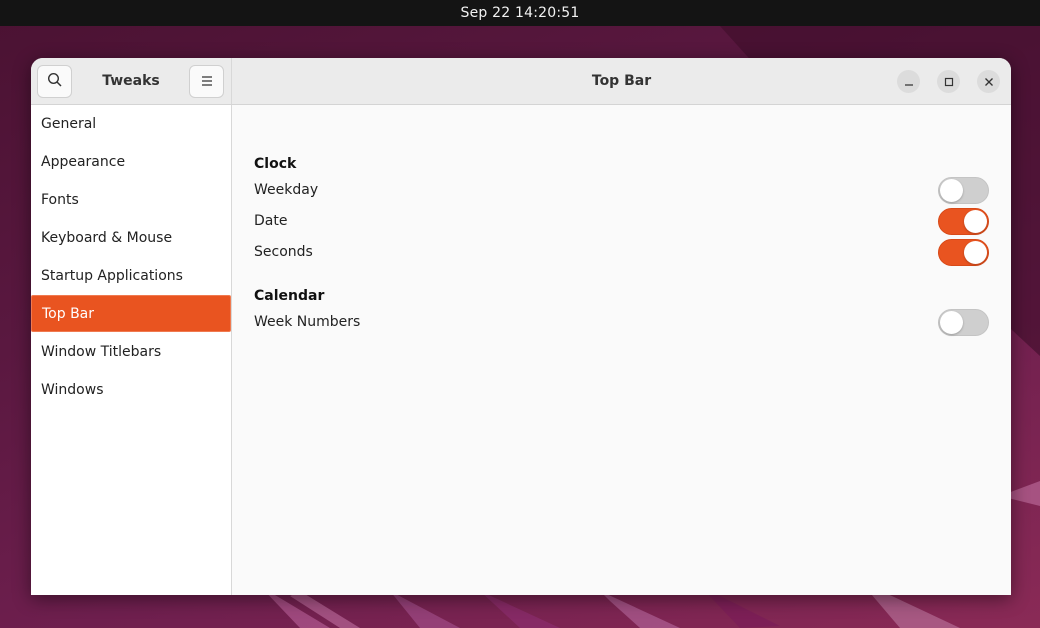 Image resolution: width=1040 pixels, height=628 pixels. Describe the element at coordinates (283, 252) in the screenshot. I see `seconds-label: Seconds` at that location.